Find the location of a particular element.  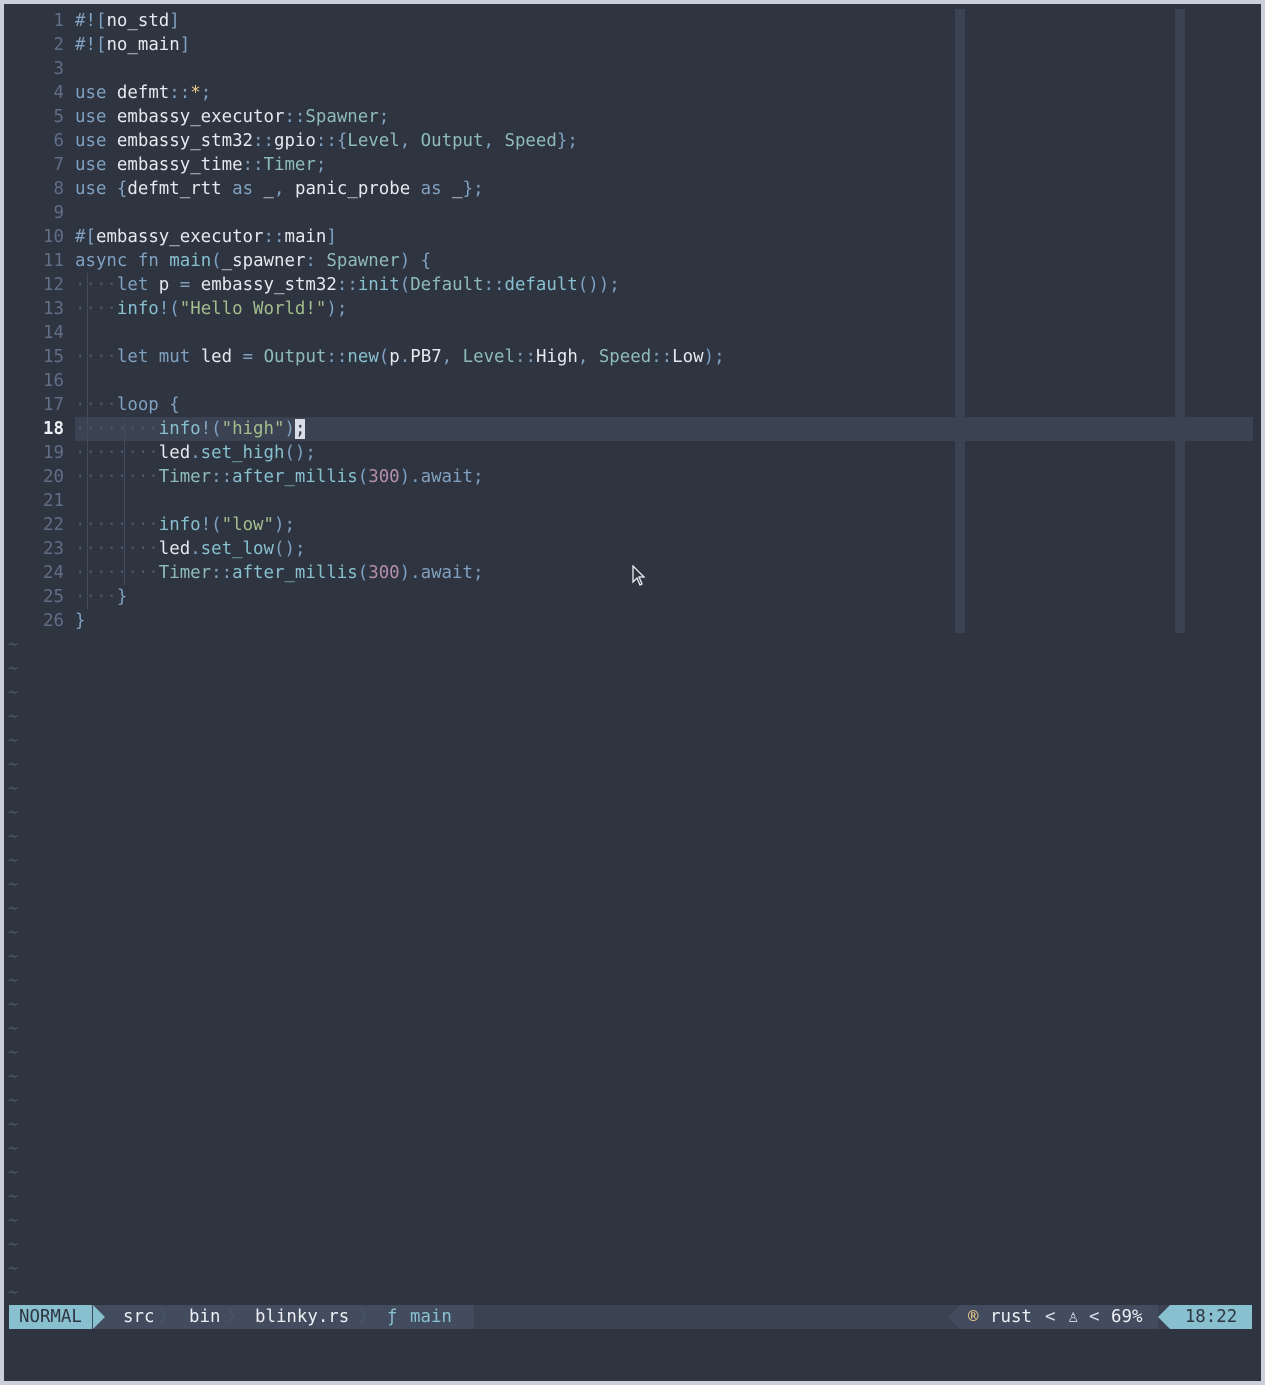

line-text: ····info!("Hello World!"); is located at coordinates (664, 309).